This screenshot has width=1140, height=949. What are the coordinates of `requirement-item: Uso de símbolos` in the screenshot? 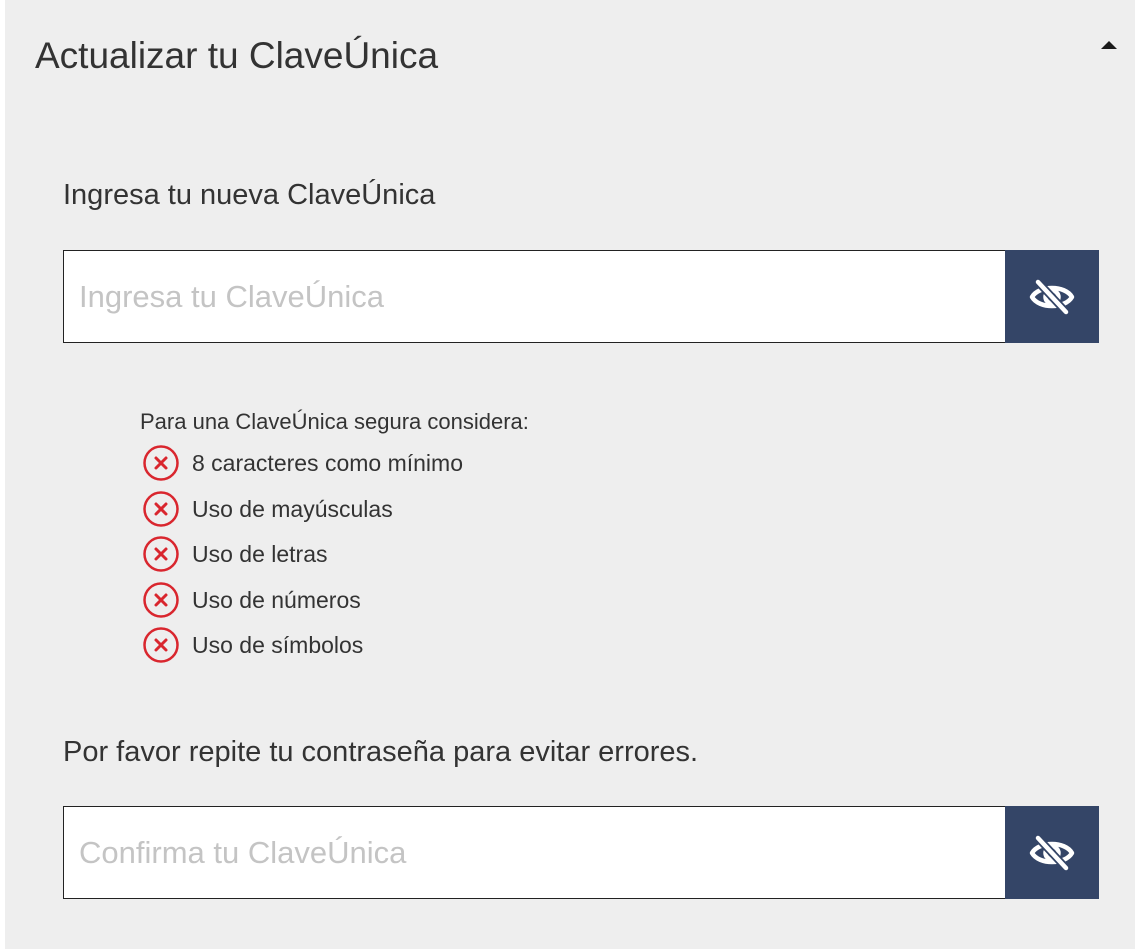 It's located at (252, 645).